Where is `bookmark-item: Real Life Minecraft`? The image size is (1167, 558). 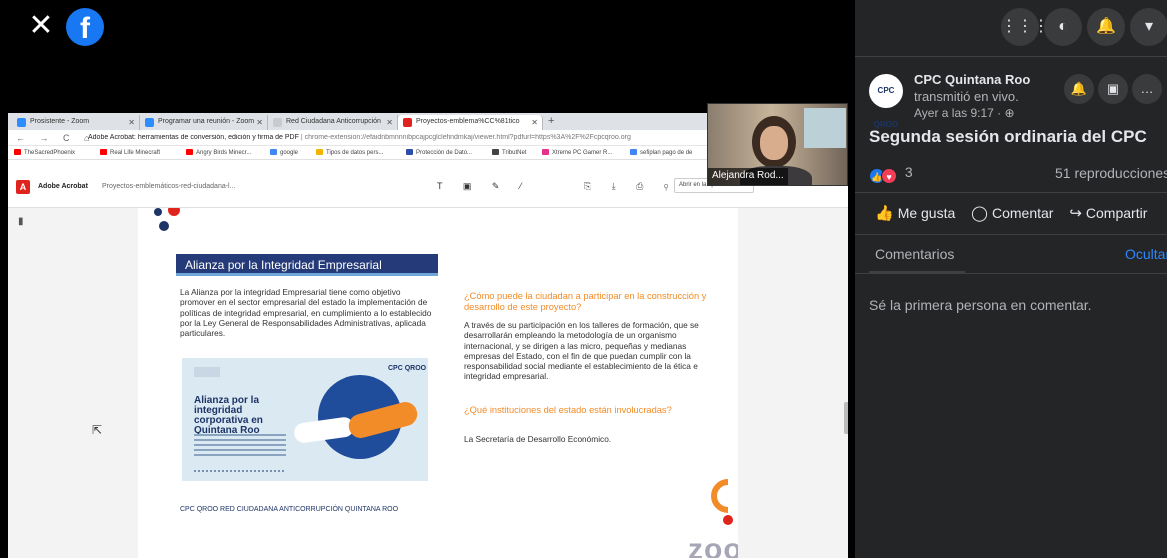
bookmark-item: Real Life Minecraft is located at coordinates (130, 152).